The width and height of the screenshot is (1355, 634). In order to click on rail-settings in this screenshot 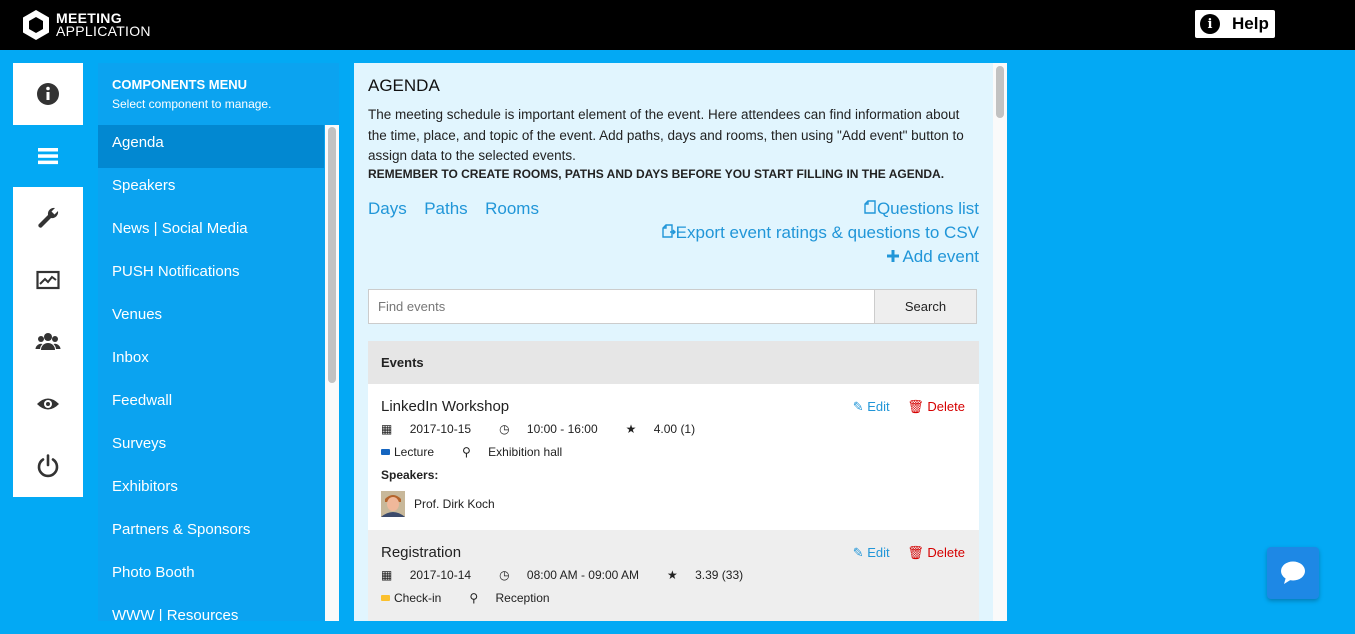, I will do `click(48, 218)`.